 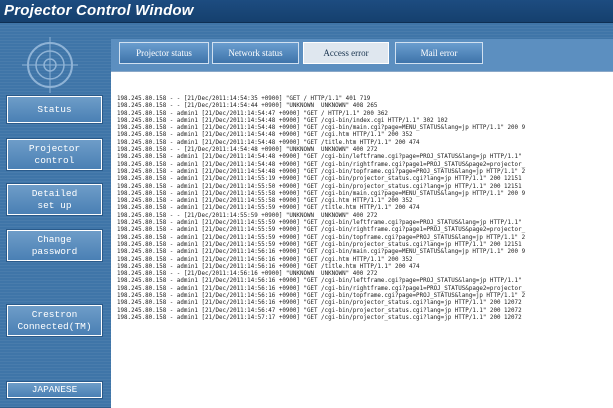 I want to click on sidebar-item-label: Status, so click(x=54, y=109).